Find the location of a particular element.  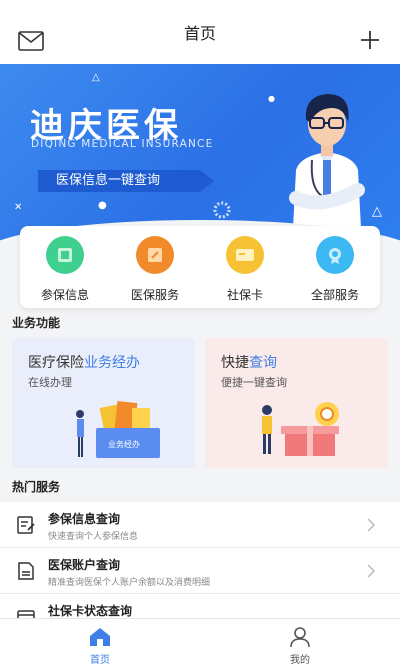

edit-document-icon is located at coordinates (155, 255).